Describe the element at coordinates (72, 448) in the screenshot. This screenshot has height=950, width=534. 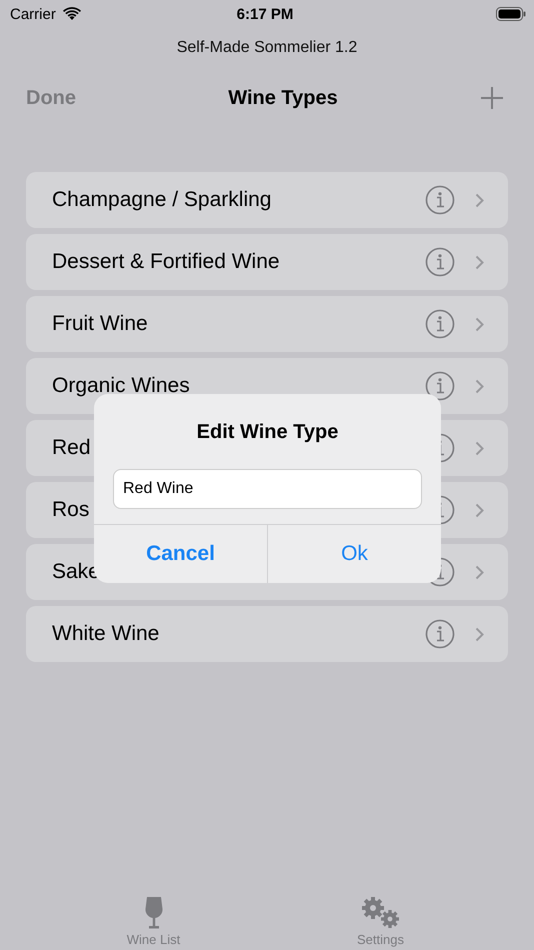
I see `wine-type-label: Red` at that location.